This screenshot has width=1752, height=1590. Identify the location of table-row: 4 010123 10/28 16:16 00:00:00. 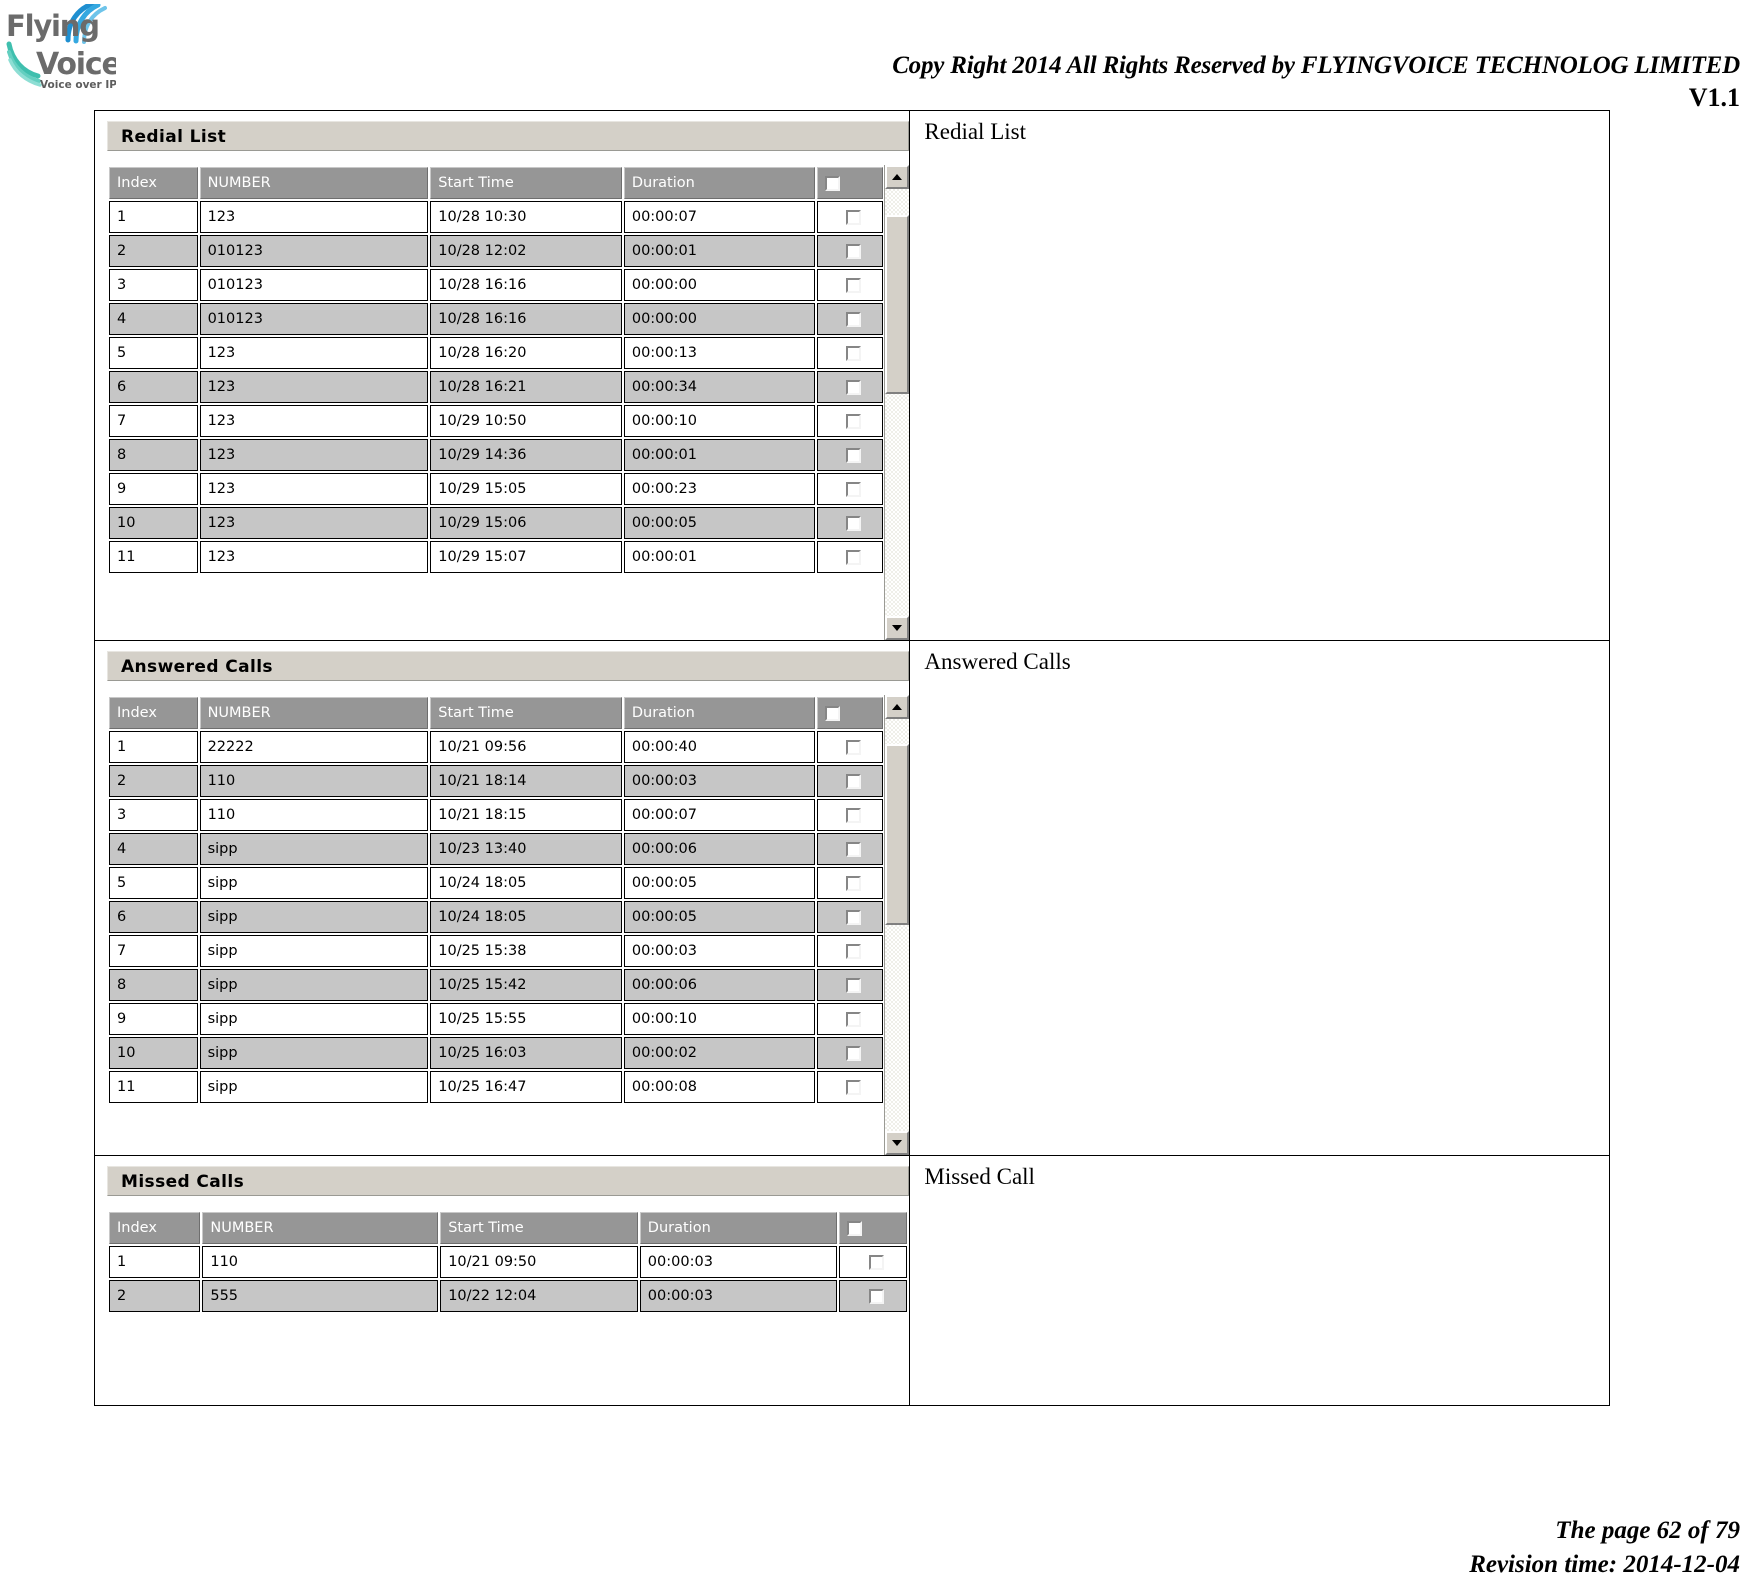
(496, 319).